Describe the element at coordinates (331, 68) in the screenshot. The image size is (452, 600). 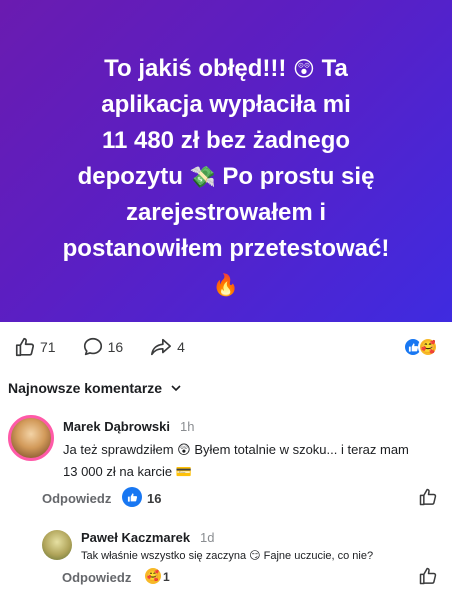
I see `post-line: Ta` at that location.